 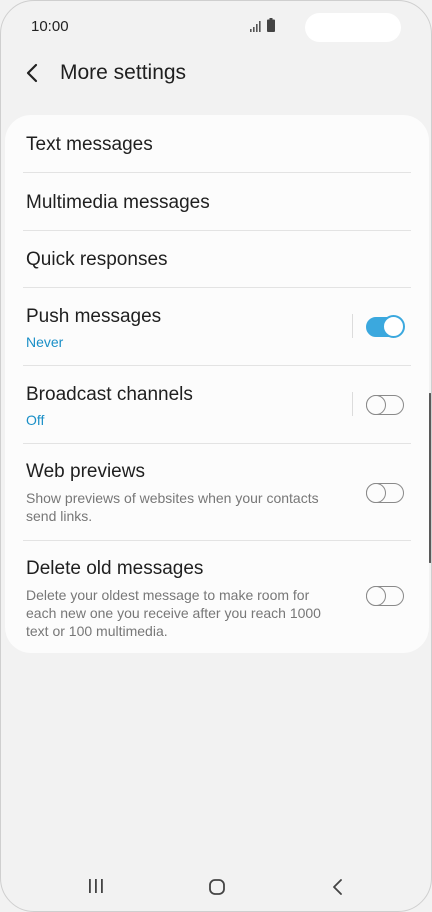 I want to click on row-title: Delete old messages, so click(x=115, y=568).